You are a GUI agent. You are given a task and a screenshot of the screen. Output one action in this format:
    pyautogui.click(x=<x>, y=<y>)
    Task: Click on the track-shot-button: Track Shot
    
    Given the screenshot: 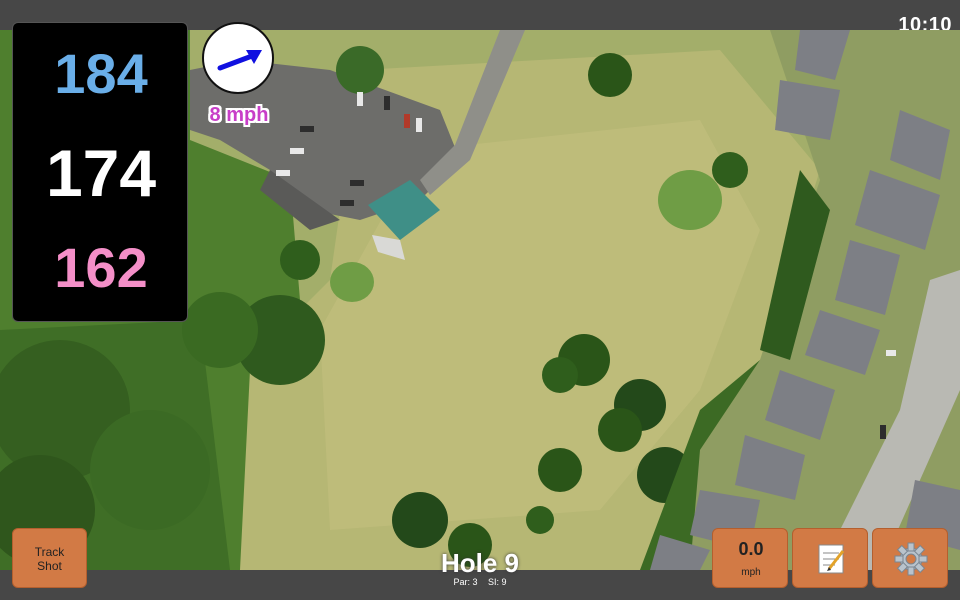 What is the action you would take?
    pyautogui.click(x=49, y=558)
    